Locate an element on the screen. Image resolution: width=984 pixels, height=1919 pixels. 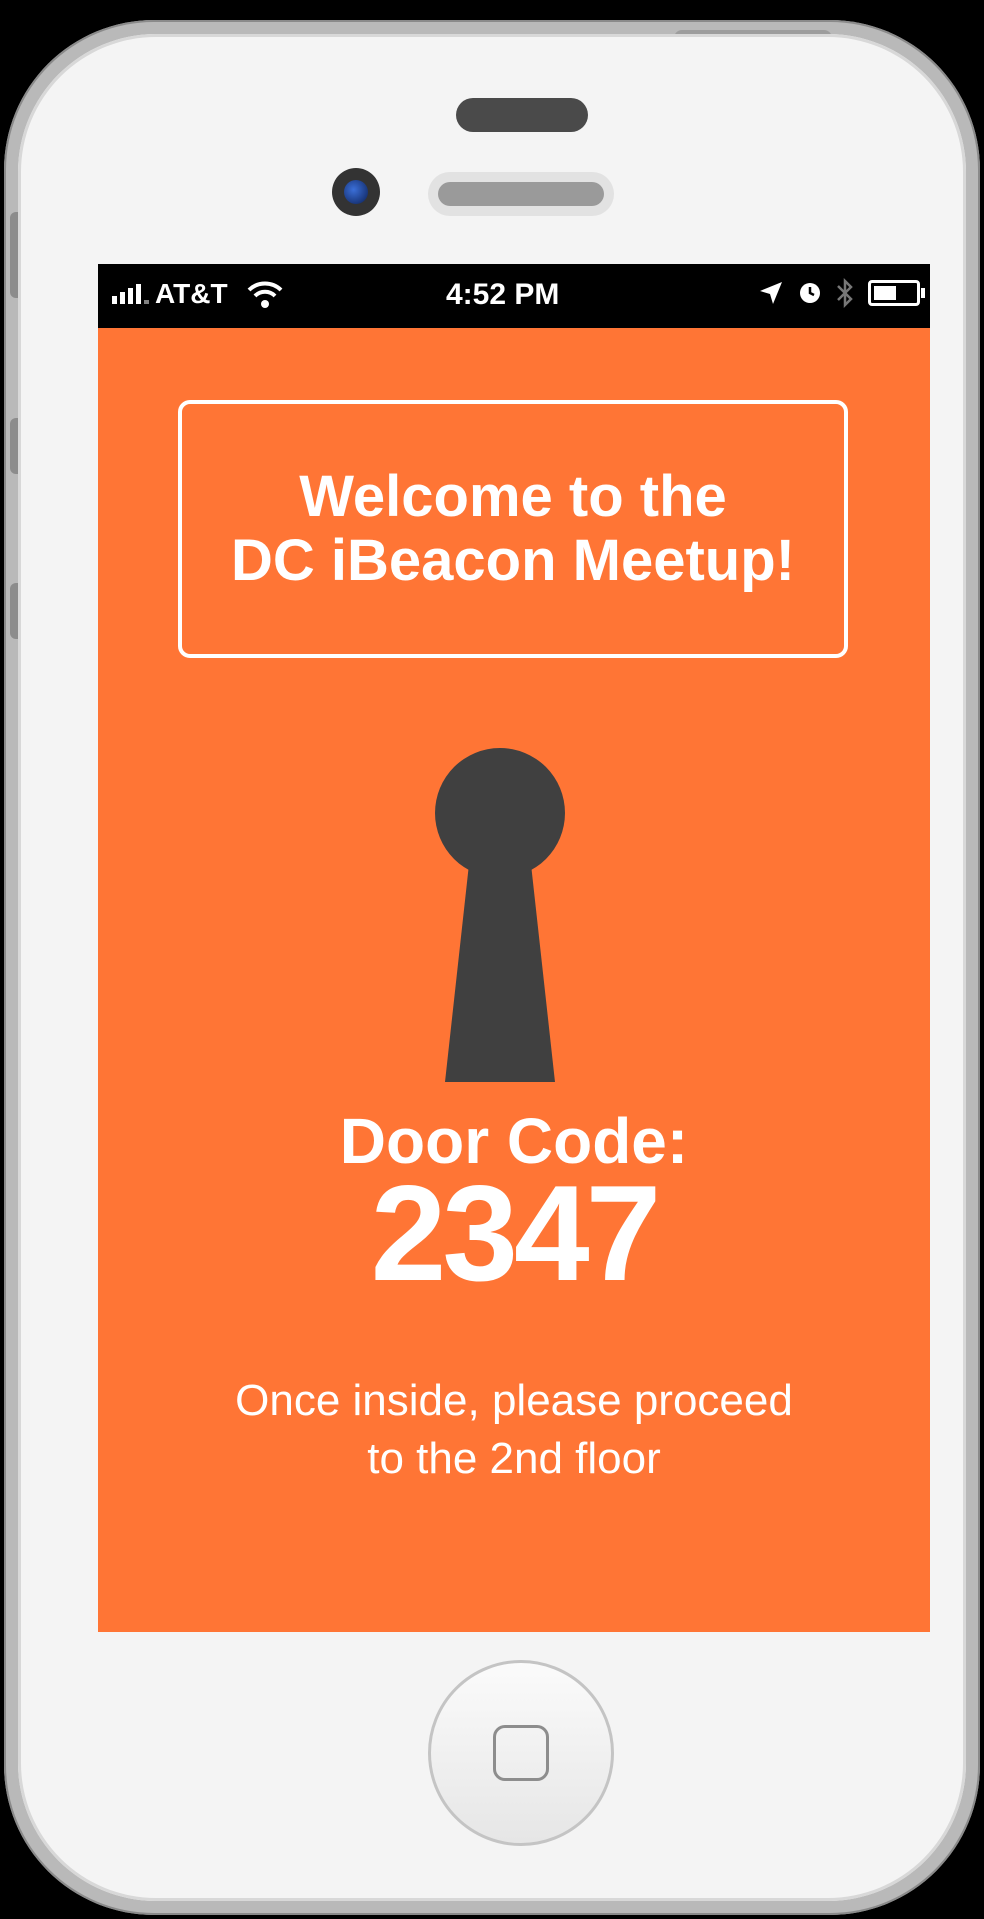
alarm-icon is located at coordinates (810, 293).